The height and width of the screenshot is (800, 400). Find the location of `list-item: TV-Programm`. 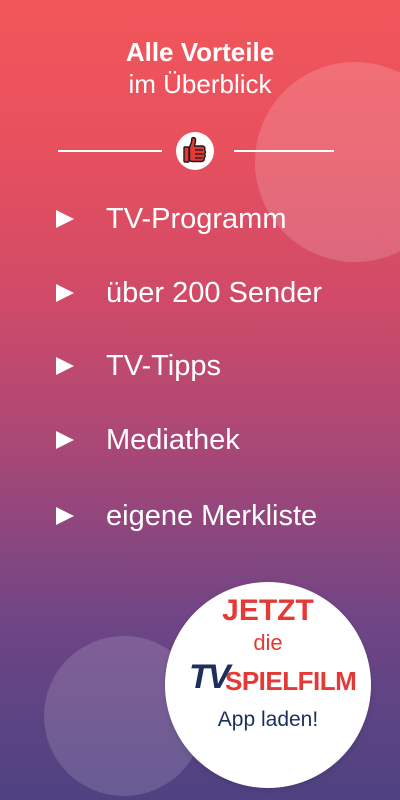

list-item: TV-Programm is located at coordinates (171, 219).